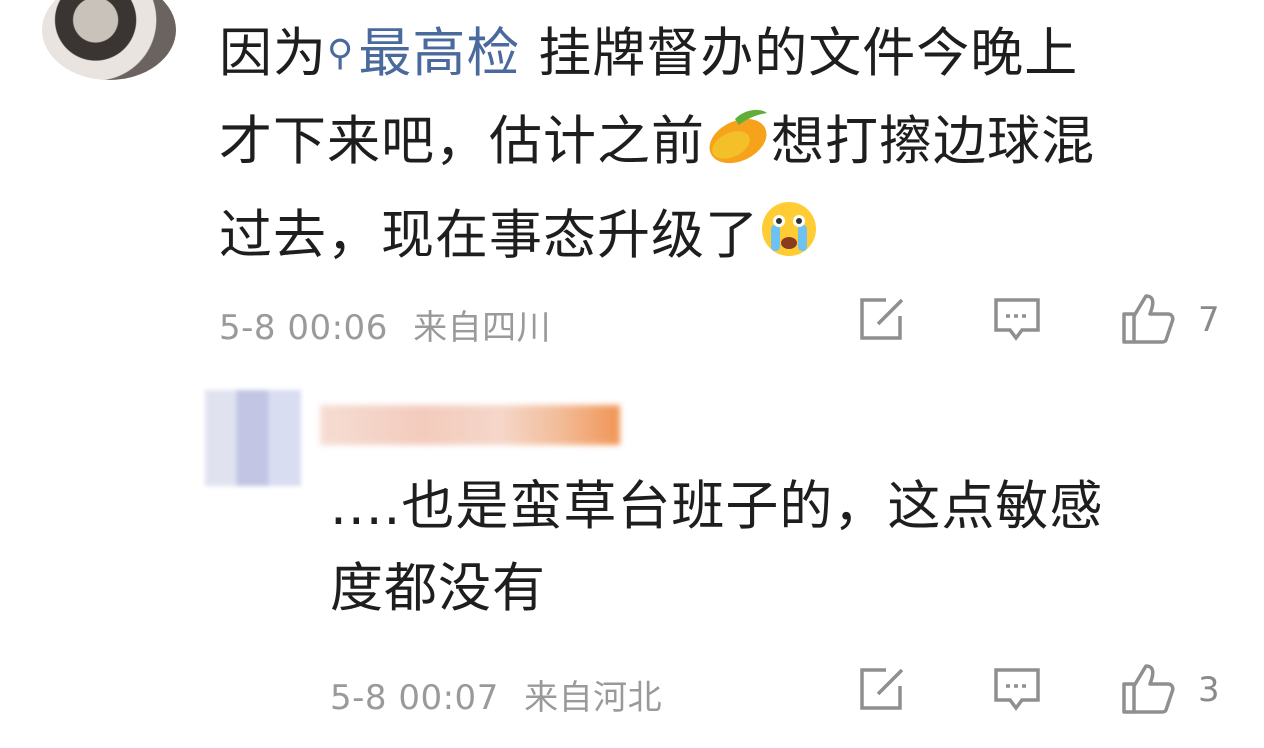  What do you see at coordinates (883, 321) in the screenshot?
I see `share-edit-icon` at bounding box center [883, 321].